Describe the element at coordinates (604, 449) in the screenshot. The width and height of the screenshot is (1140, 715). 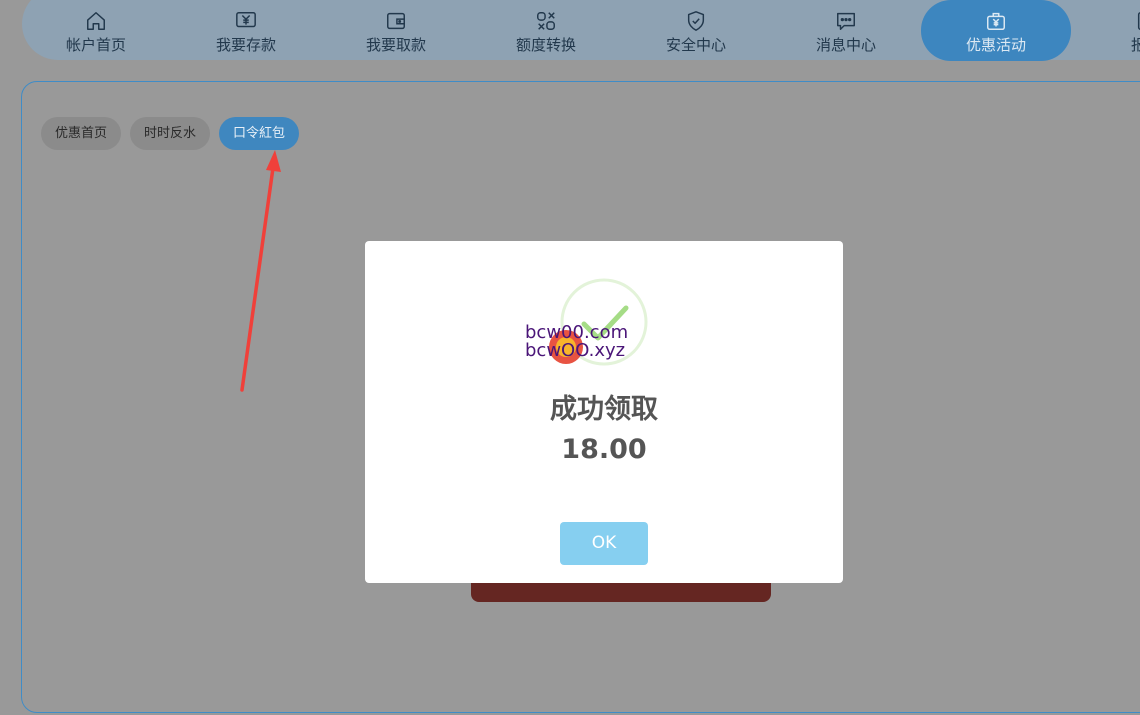
I see `modal-amount: 18.00` at that location.